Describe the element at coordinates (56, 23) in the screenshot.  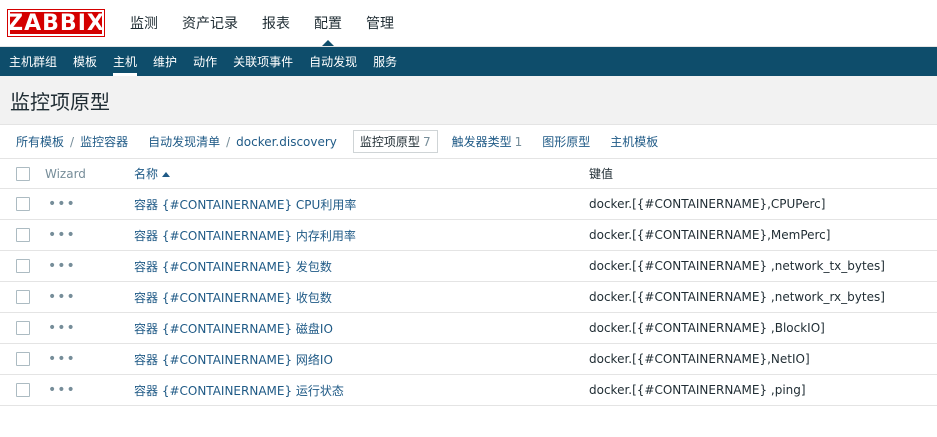
I see `zabbix-logo: ZABBIX` at that location.